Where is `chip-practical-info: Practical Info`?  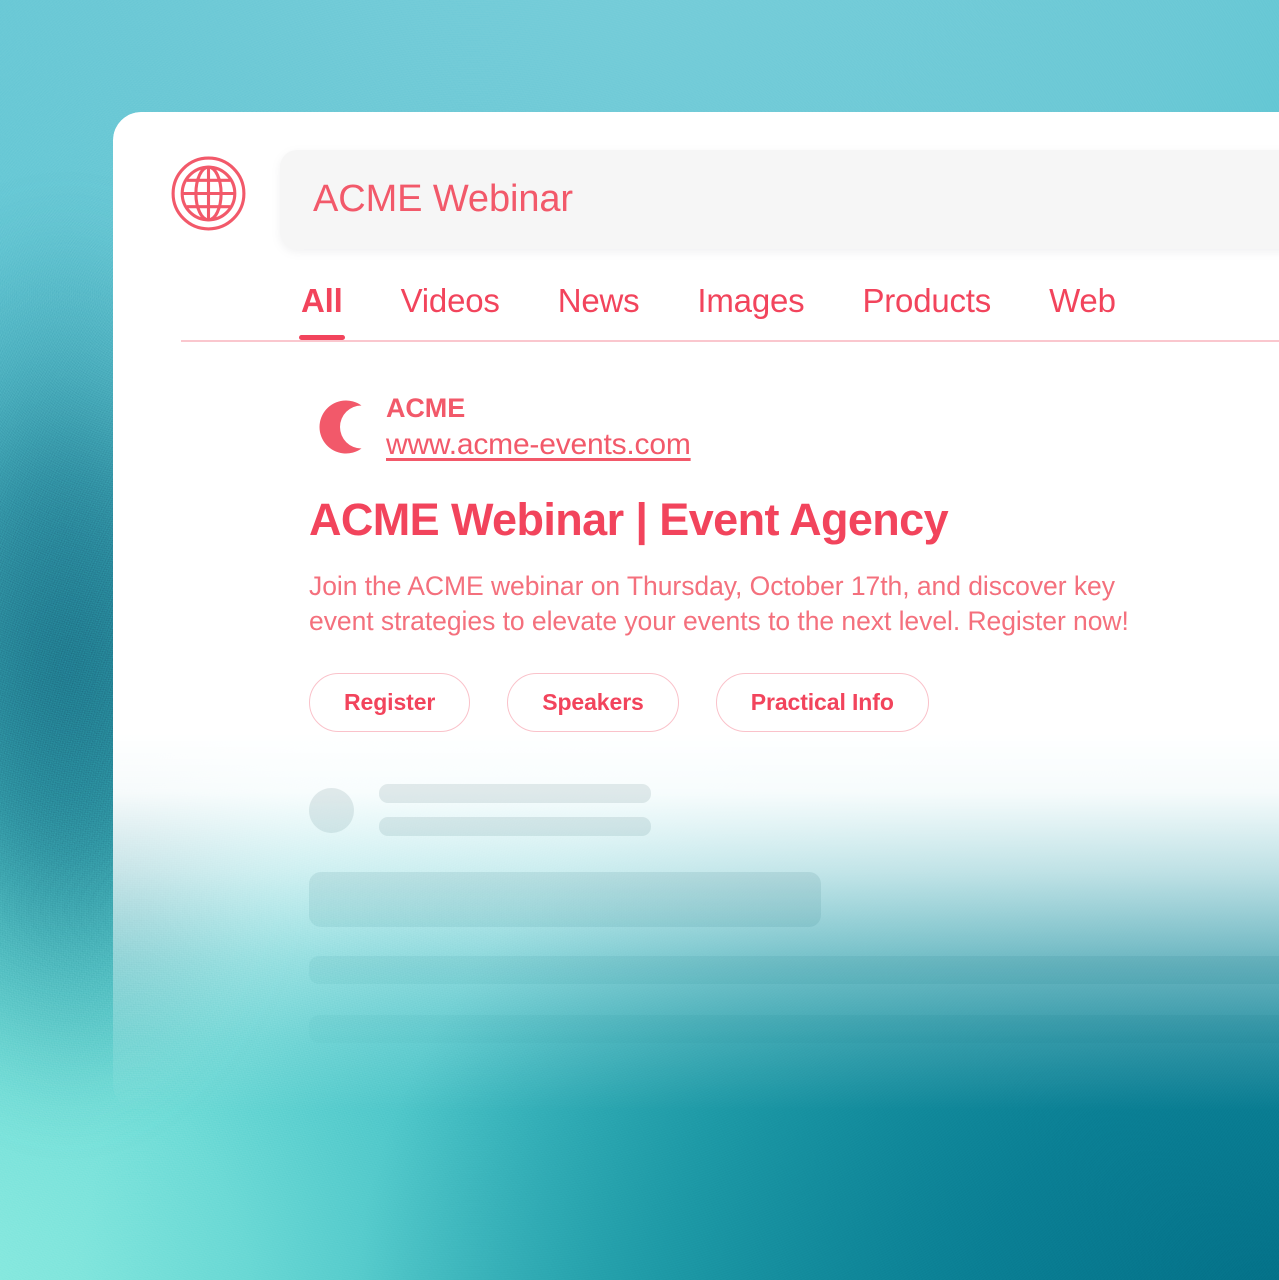
chip-practical-info: Practical Info is located at coordinates (822, 702).